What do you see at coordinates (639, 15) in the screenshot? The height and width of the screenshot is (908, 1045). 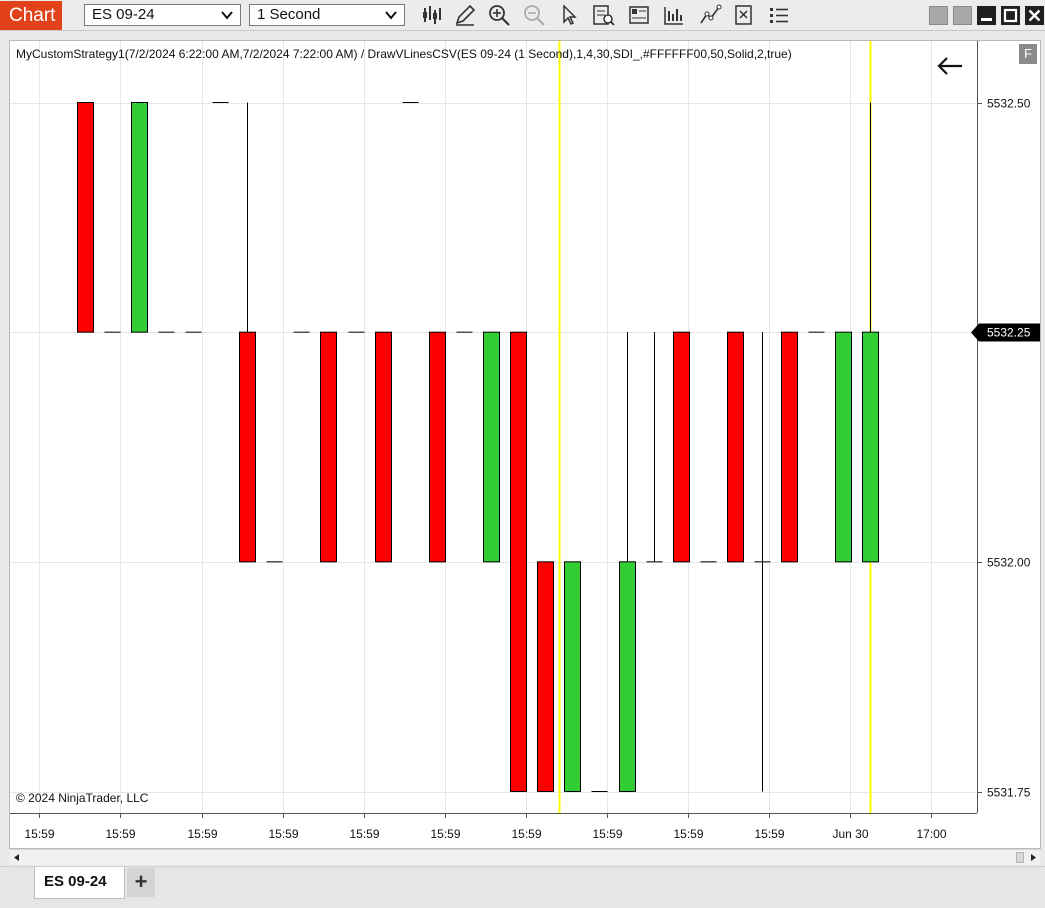 I see `chart-properties-icon` at bounding box center [639, 15].